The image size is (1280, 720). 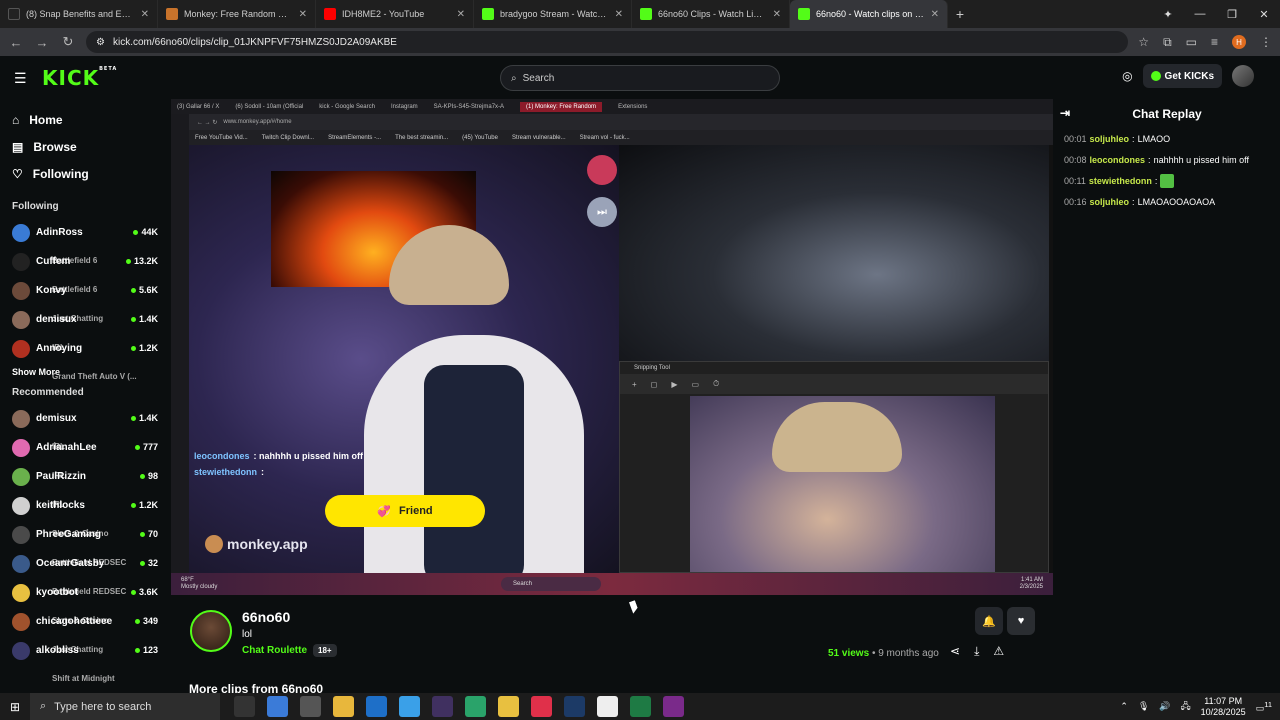 What do you see at coordinates (144, 592) in the screenshot?
I see `viewer-count: 3.6K` at bounding box center [144, 592].